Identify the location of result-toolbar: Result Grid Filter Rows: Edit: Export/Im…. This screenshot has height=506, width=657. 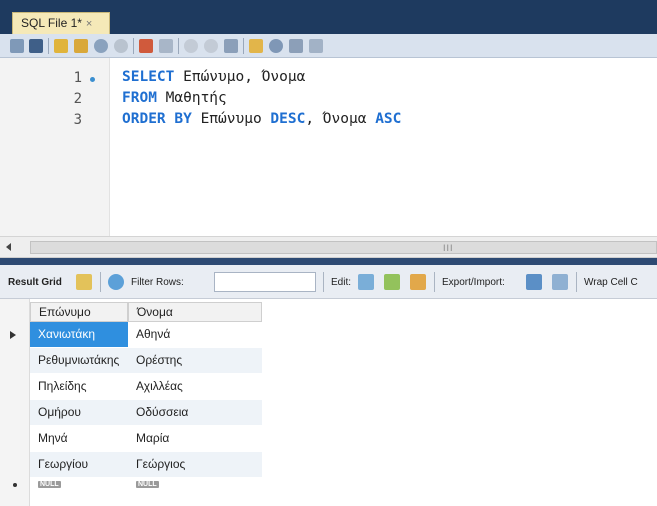
(328, 282).